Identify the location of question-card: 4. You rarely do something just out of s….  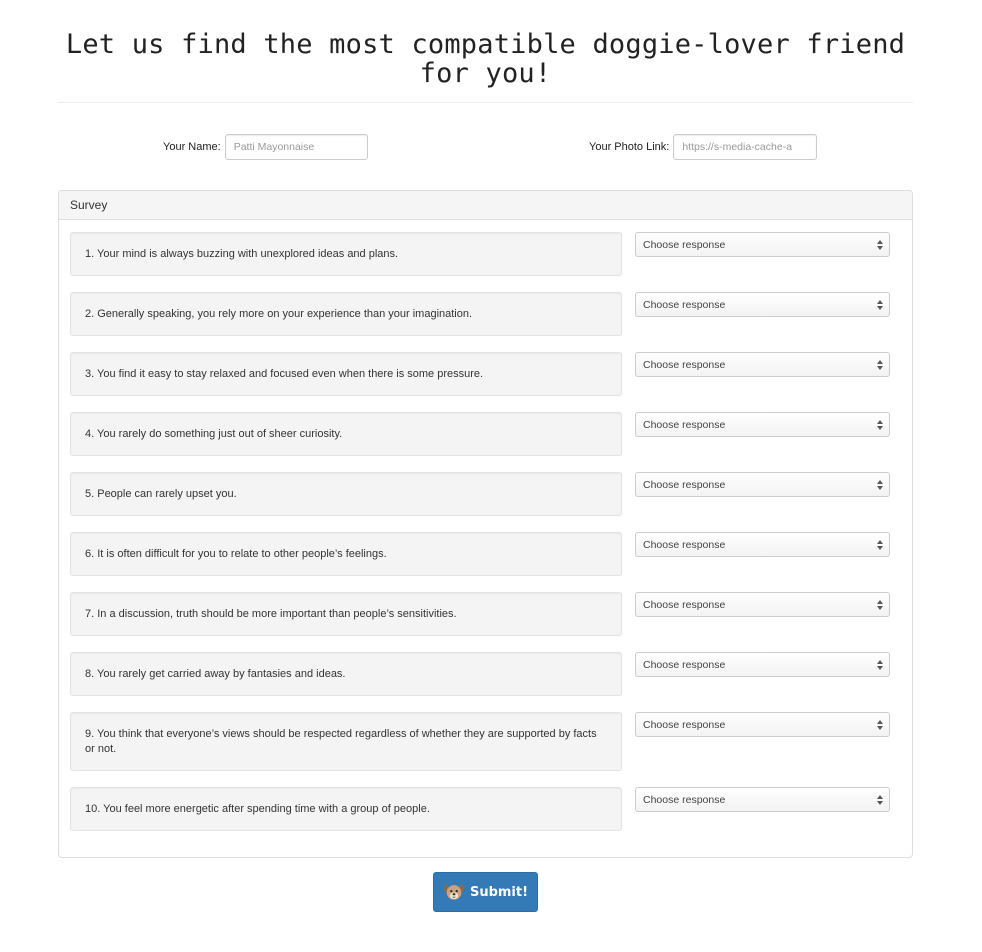
(346, 434).